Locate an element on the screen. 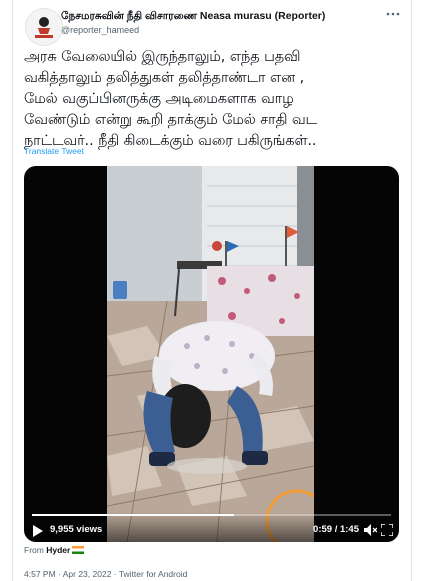 This screenshot has width=424, height=581. video-time: 0:59 / 1:45 is located at coordinates (336, 529).